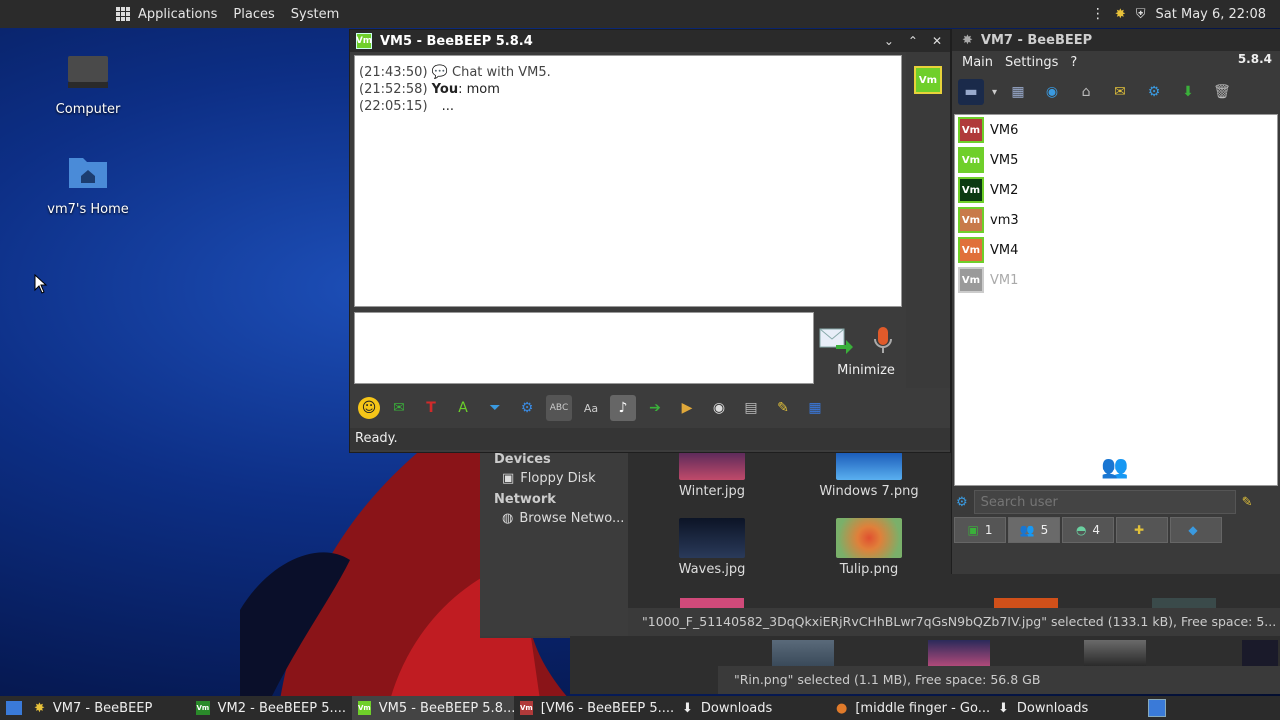 The width and height of the screenshot is (1280, 720). Describe the element at coordinates (1116, 220) in the screenshot. I see `user-item-vm3: Vm vm3` at that location.